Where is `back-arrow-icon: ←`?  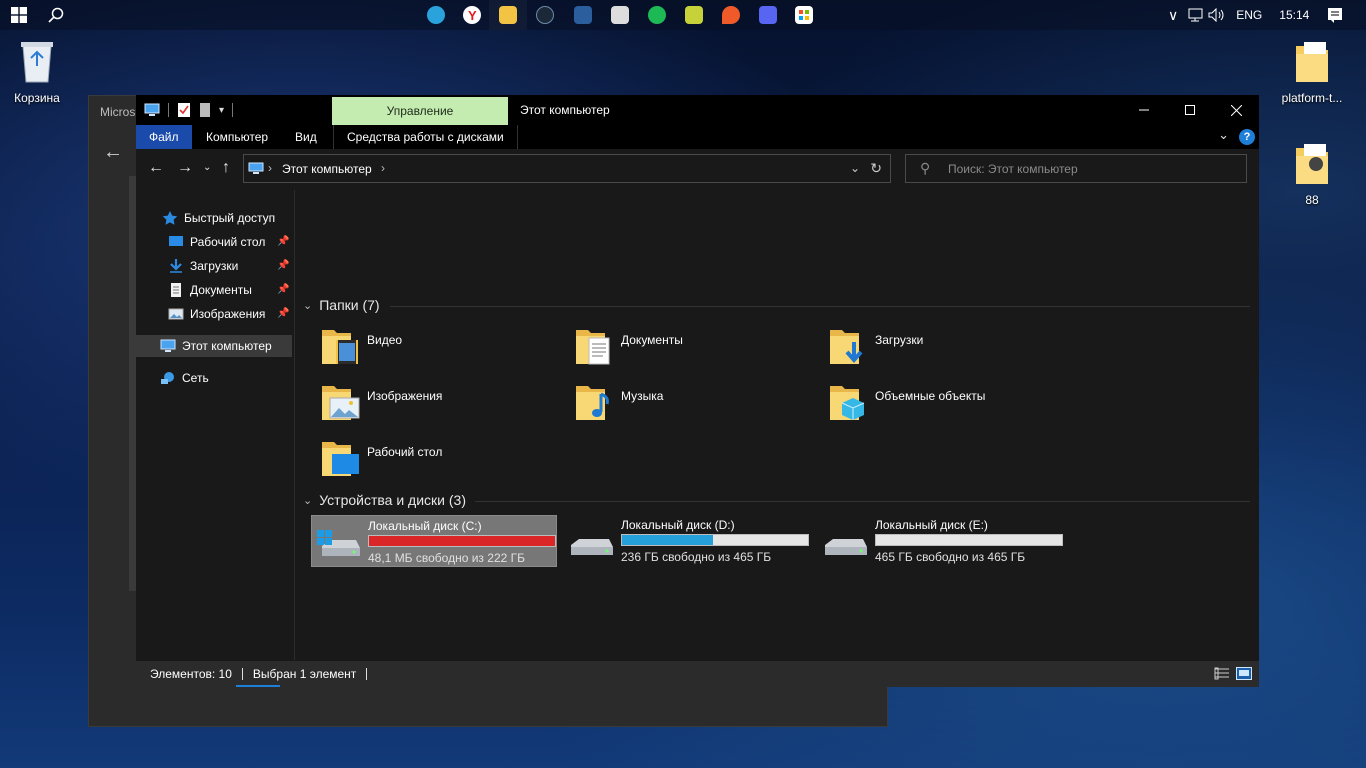 back-arrow-icon: ← is located at coordinates (113, 152).